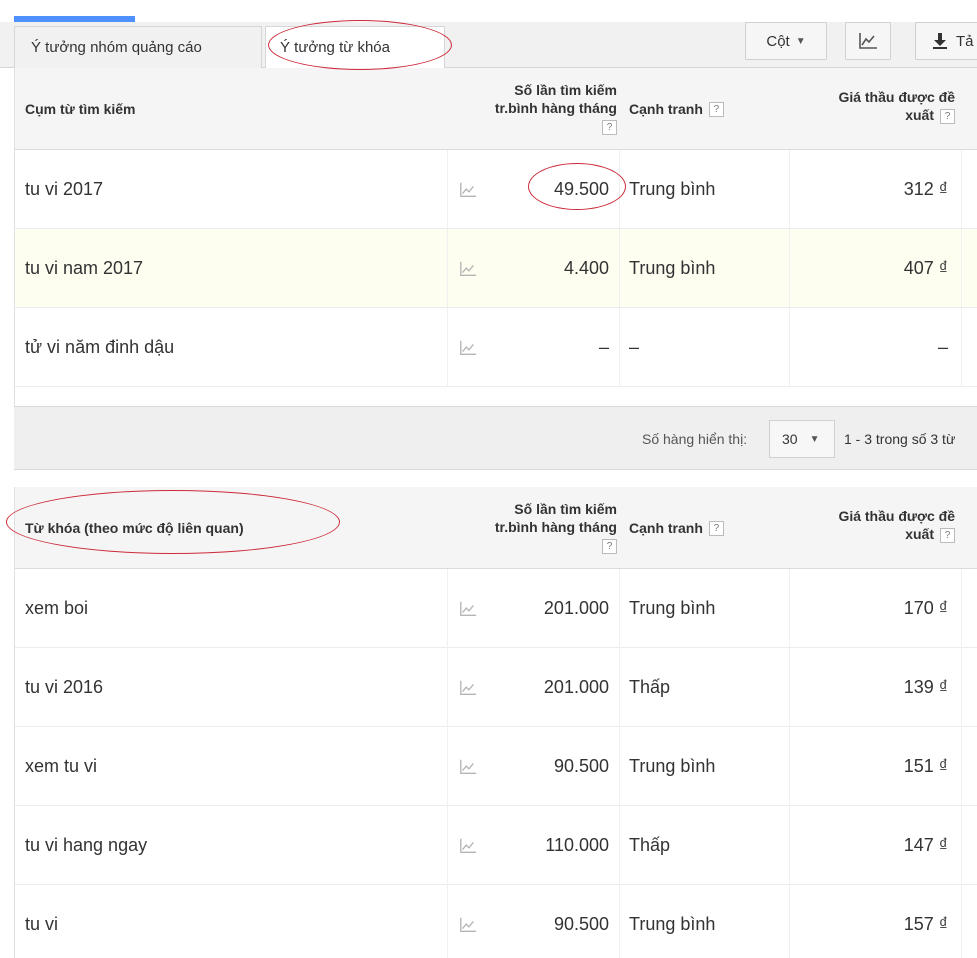  I want to click on table-row: tu vi nam 2017 4.400 Trung bình 407 ₫, so click(496, 268).